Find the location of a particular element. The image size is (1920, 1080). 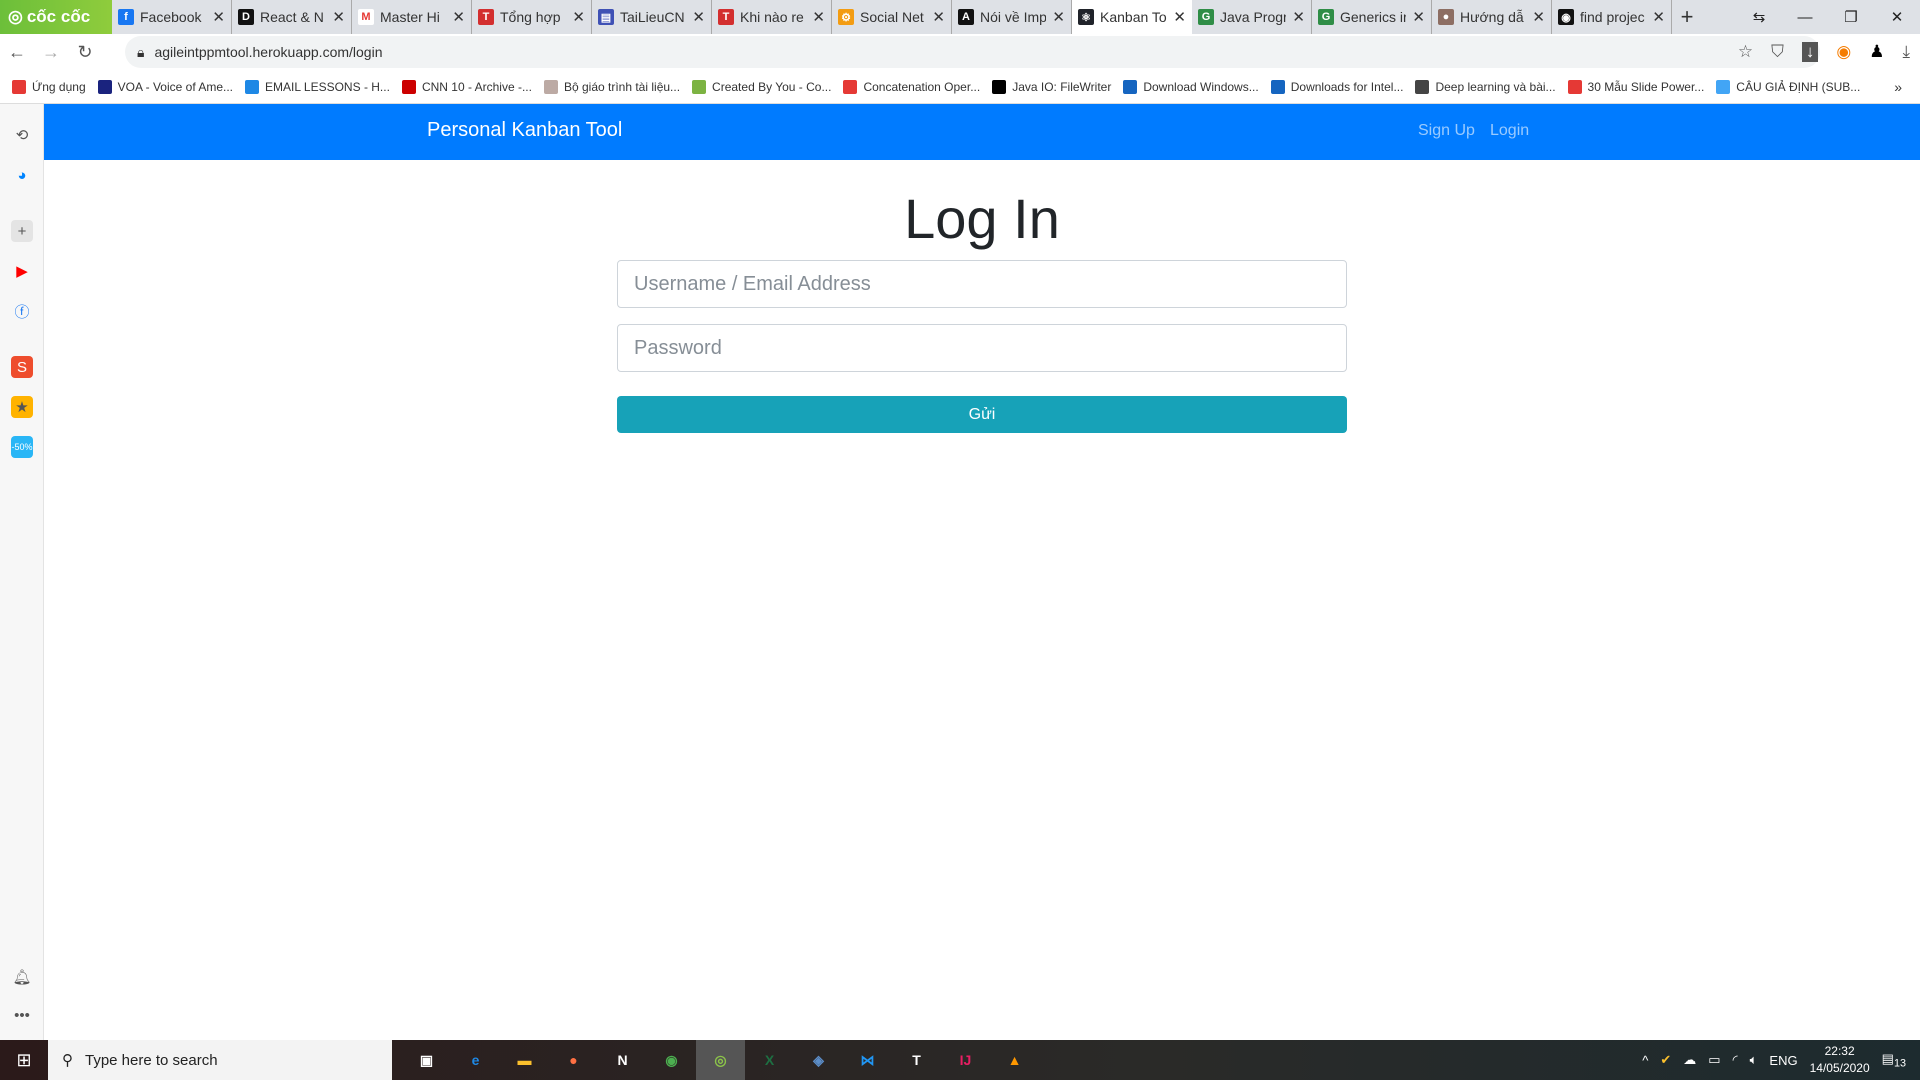

close-window-button: ✕ is located at coordinates (1897, 17).